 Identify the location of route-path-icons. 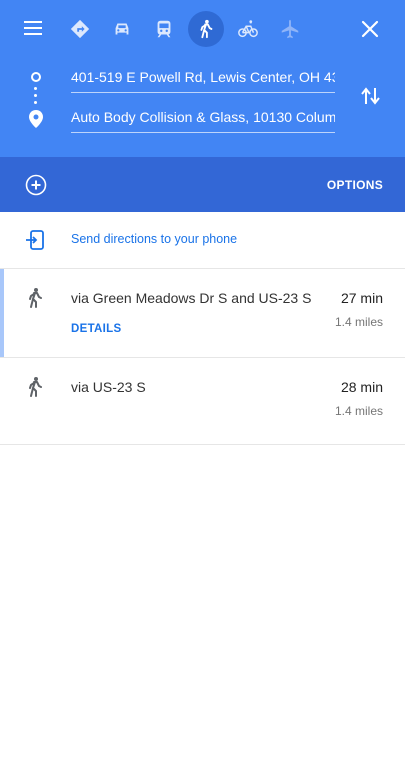
(36, 99).